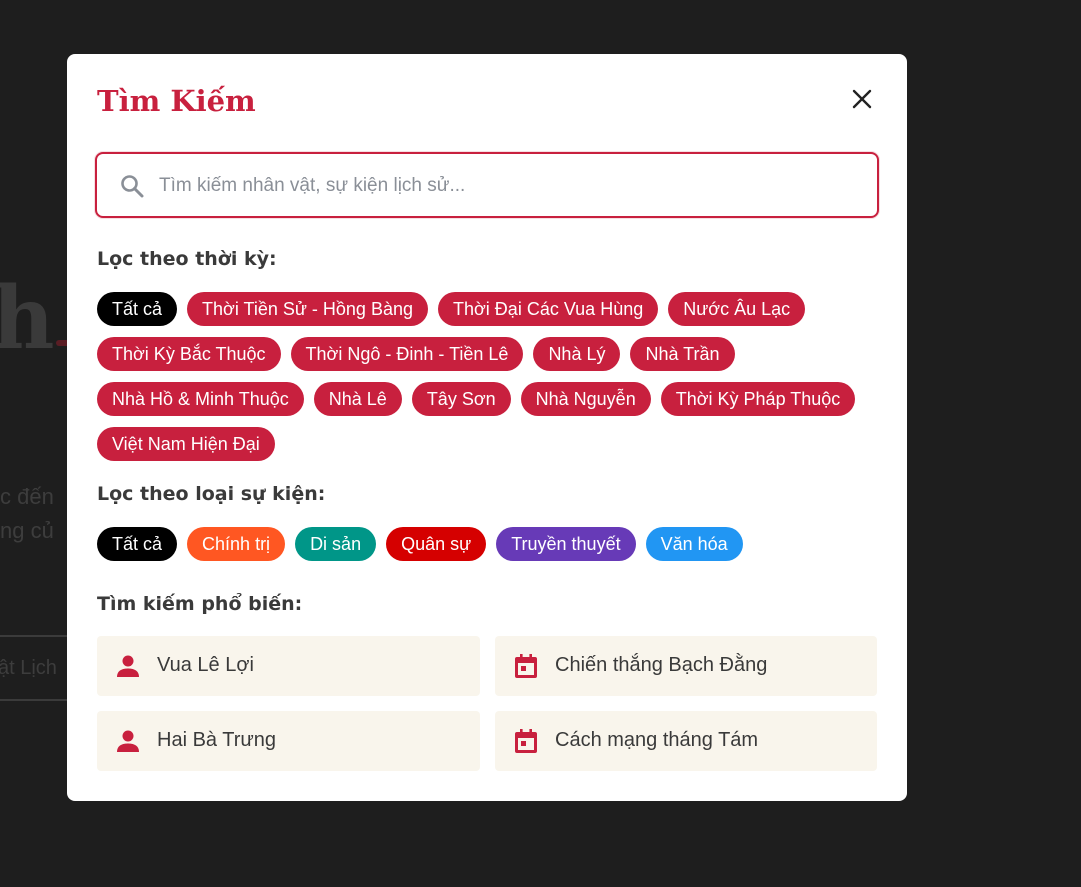  Describe the element at coordinates (436, 544) in the screenshot. I see `event-filter-chip: Quân sự` at that location.